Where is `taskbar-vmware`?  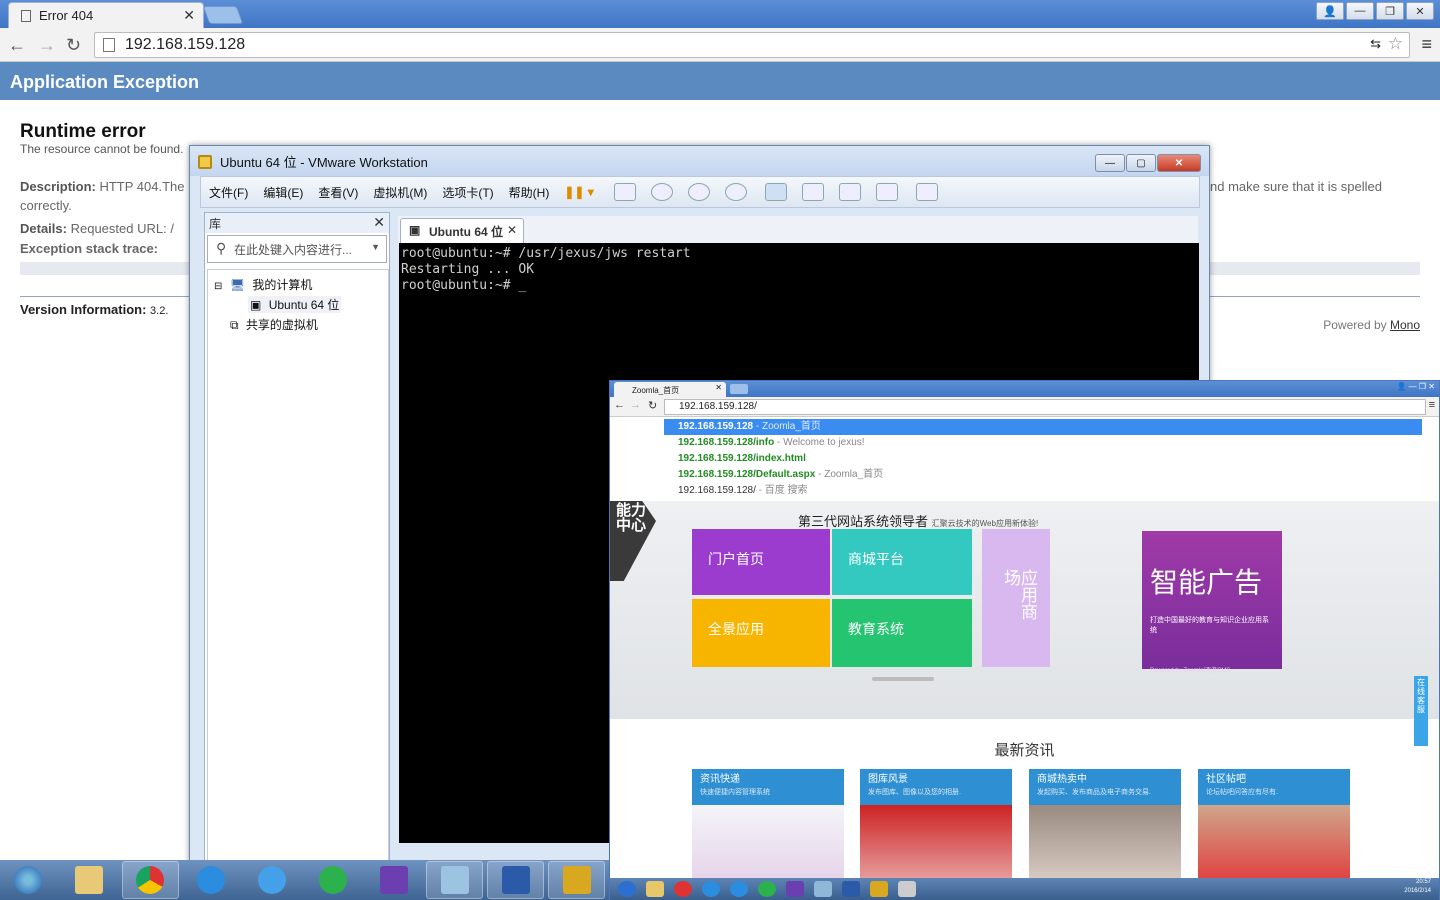
taskbar-vmware is located at coordinates (577, 880).